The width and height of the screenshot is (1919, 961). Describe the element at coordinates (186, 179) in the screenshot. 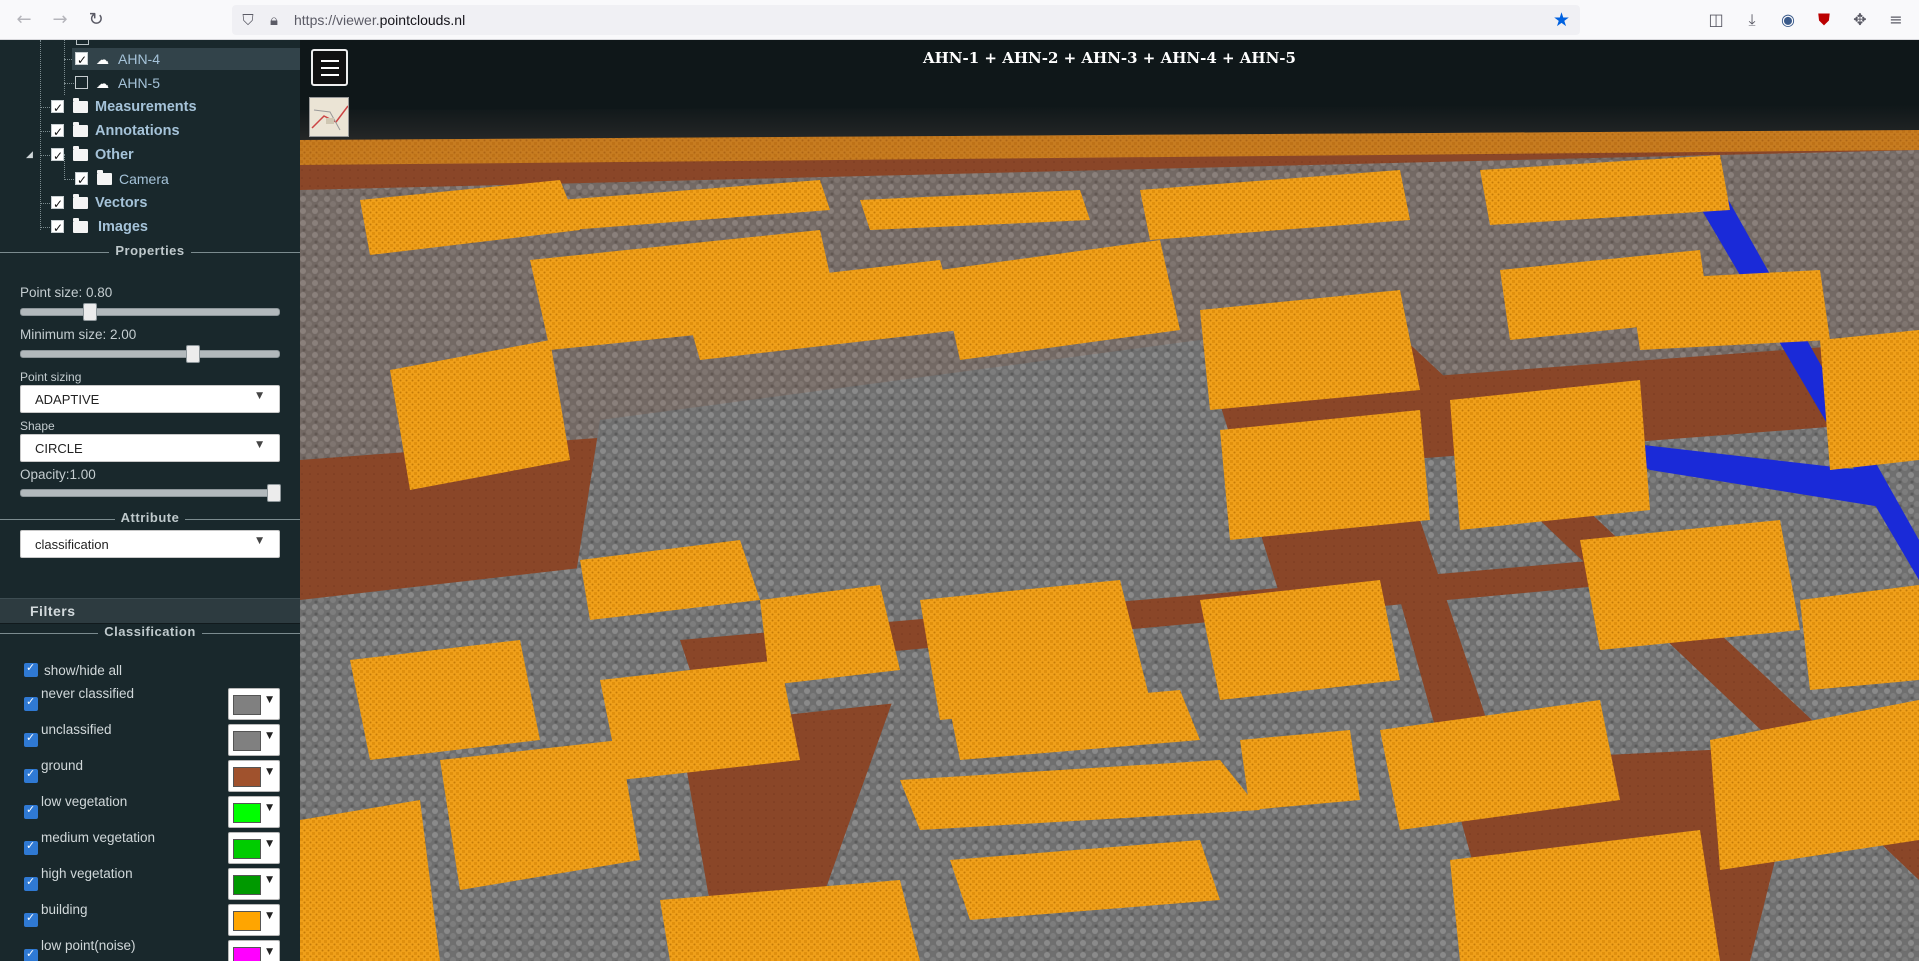

I see `tree-item-camera: Camera` at that location.